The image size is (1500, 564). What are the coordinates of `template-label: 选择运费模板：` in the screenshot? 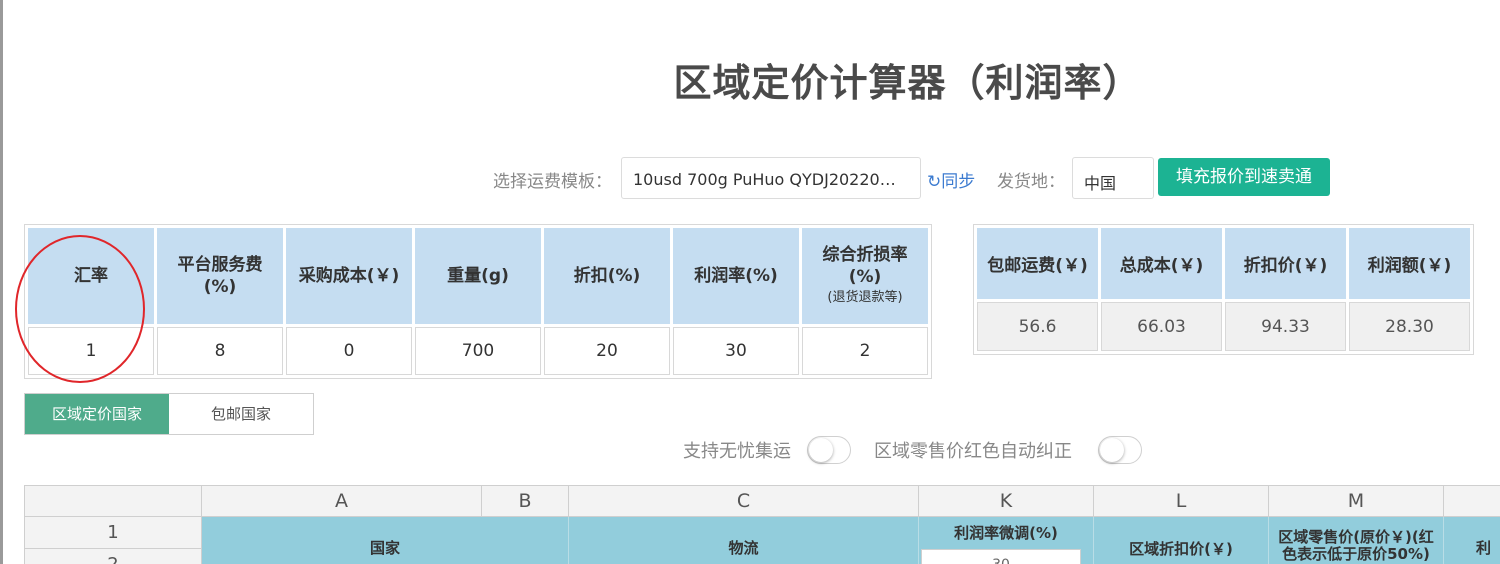 It's located at (552, 182).